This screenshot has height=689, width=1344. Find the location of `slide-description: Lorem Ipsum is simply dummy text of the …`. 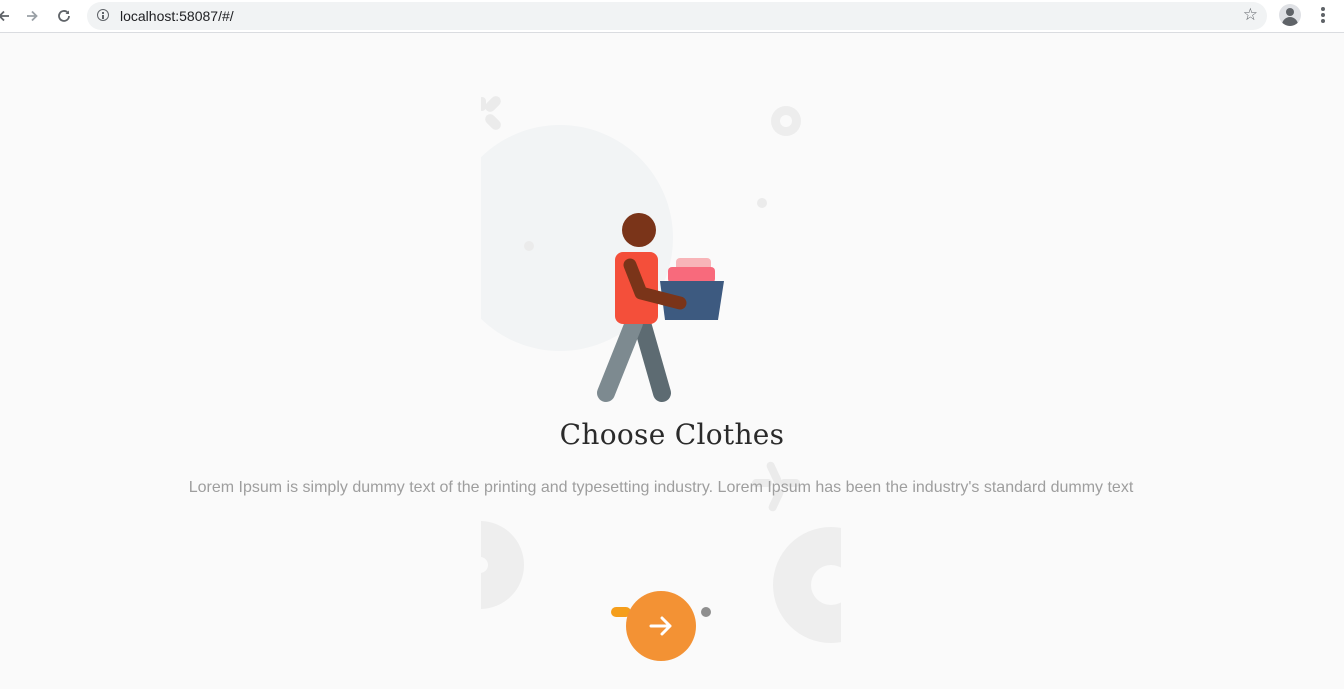

slide-description: Lorem Ipsum is simply dummy text of the … is located at coordinates (661, 487).